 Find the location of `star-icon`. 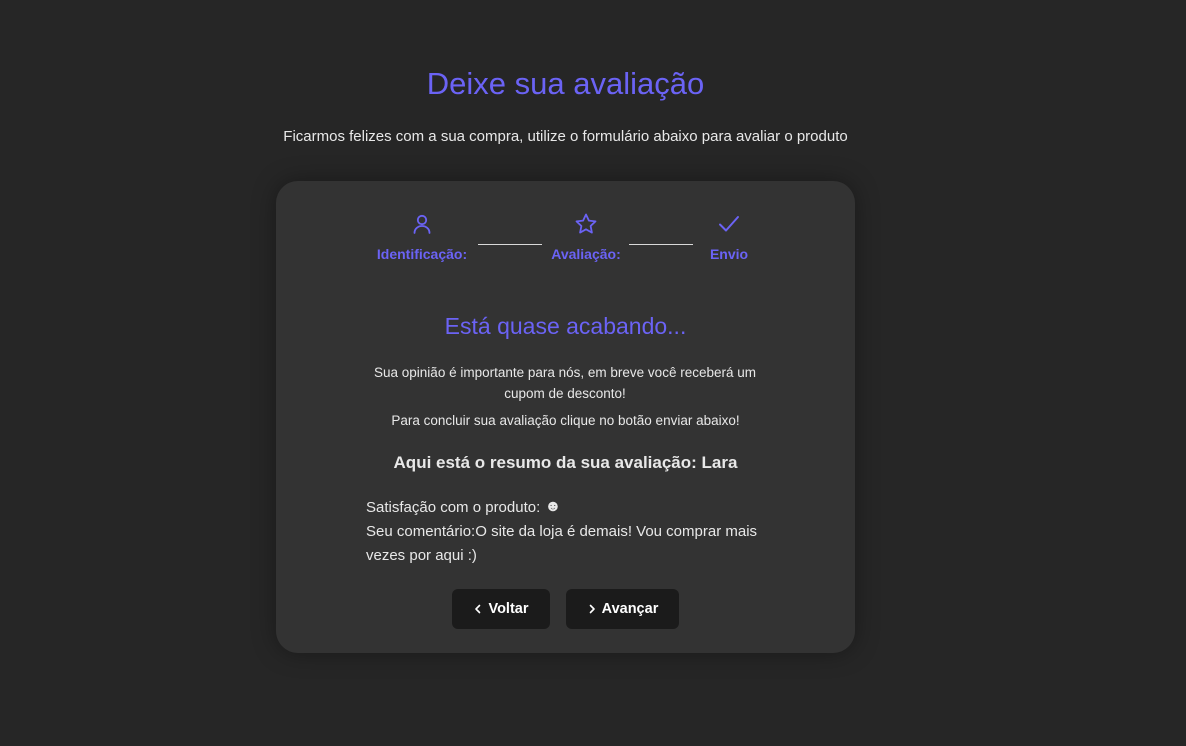

star-icon is located at coordinates (586, 223).